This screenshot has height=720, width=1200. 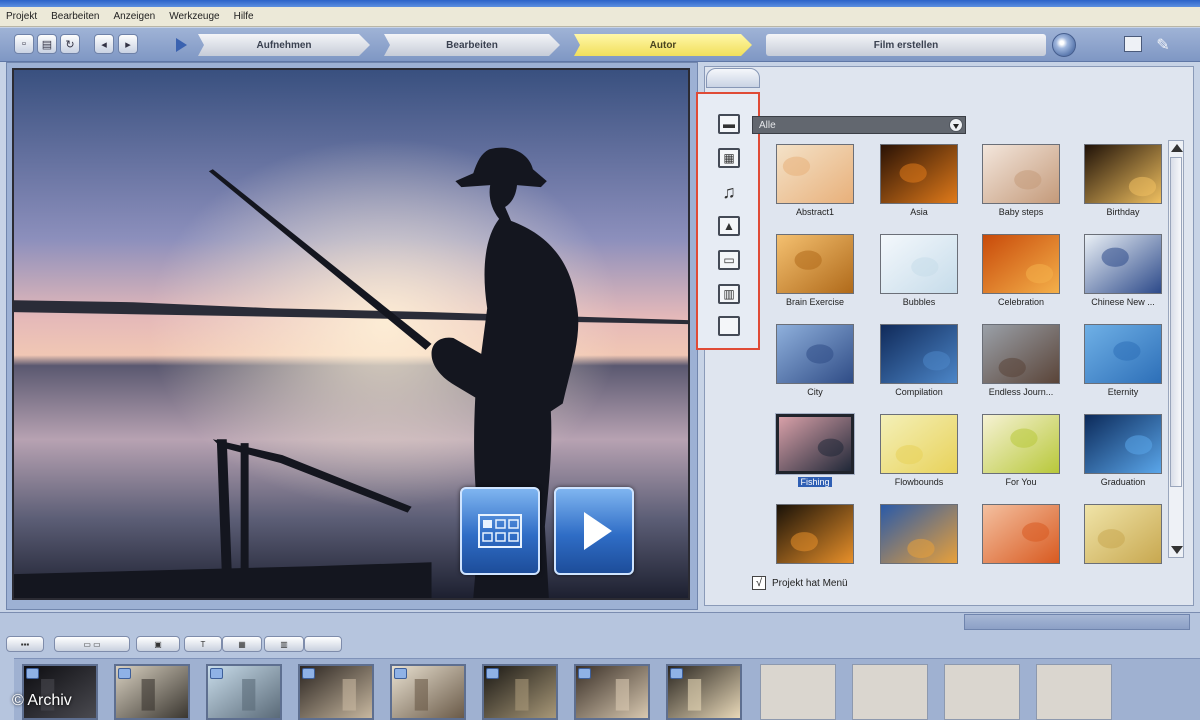 I want to click on project-has-menu-checkbox: √, so click(x=759, y=583).